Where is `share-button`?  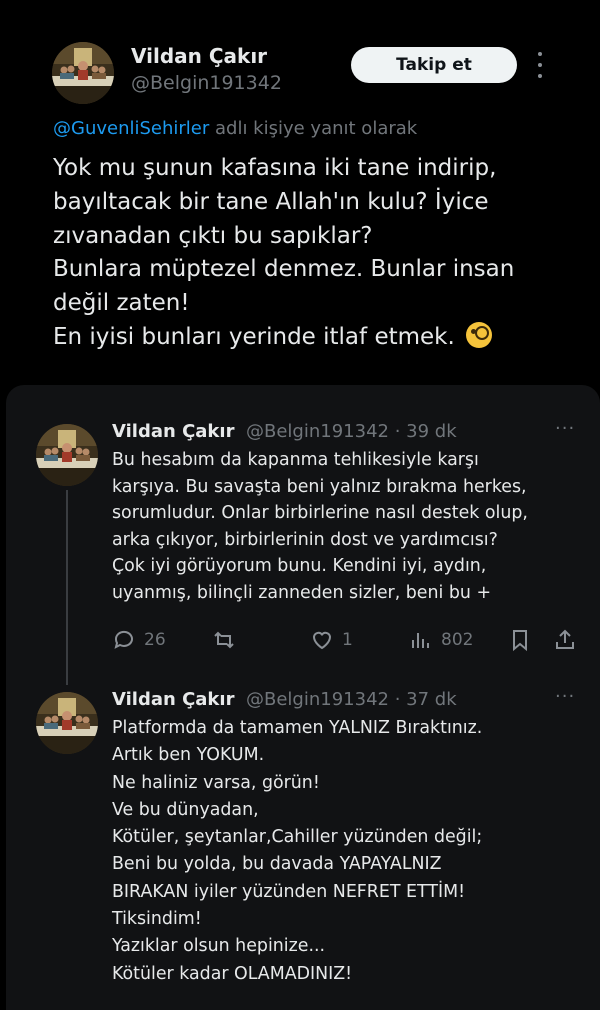
share-button is located at coordinates (565, 640).